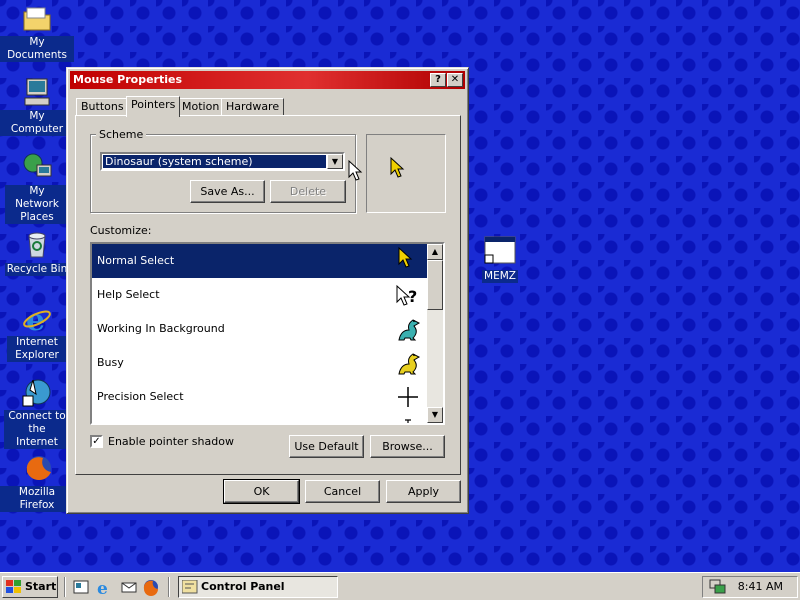  I want to click on start-button: Start, so click(30, 587).